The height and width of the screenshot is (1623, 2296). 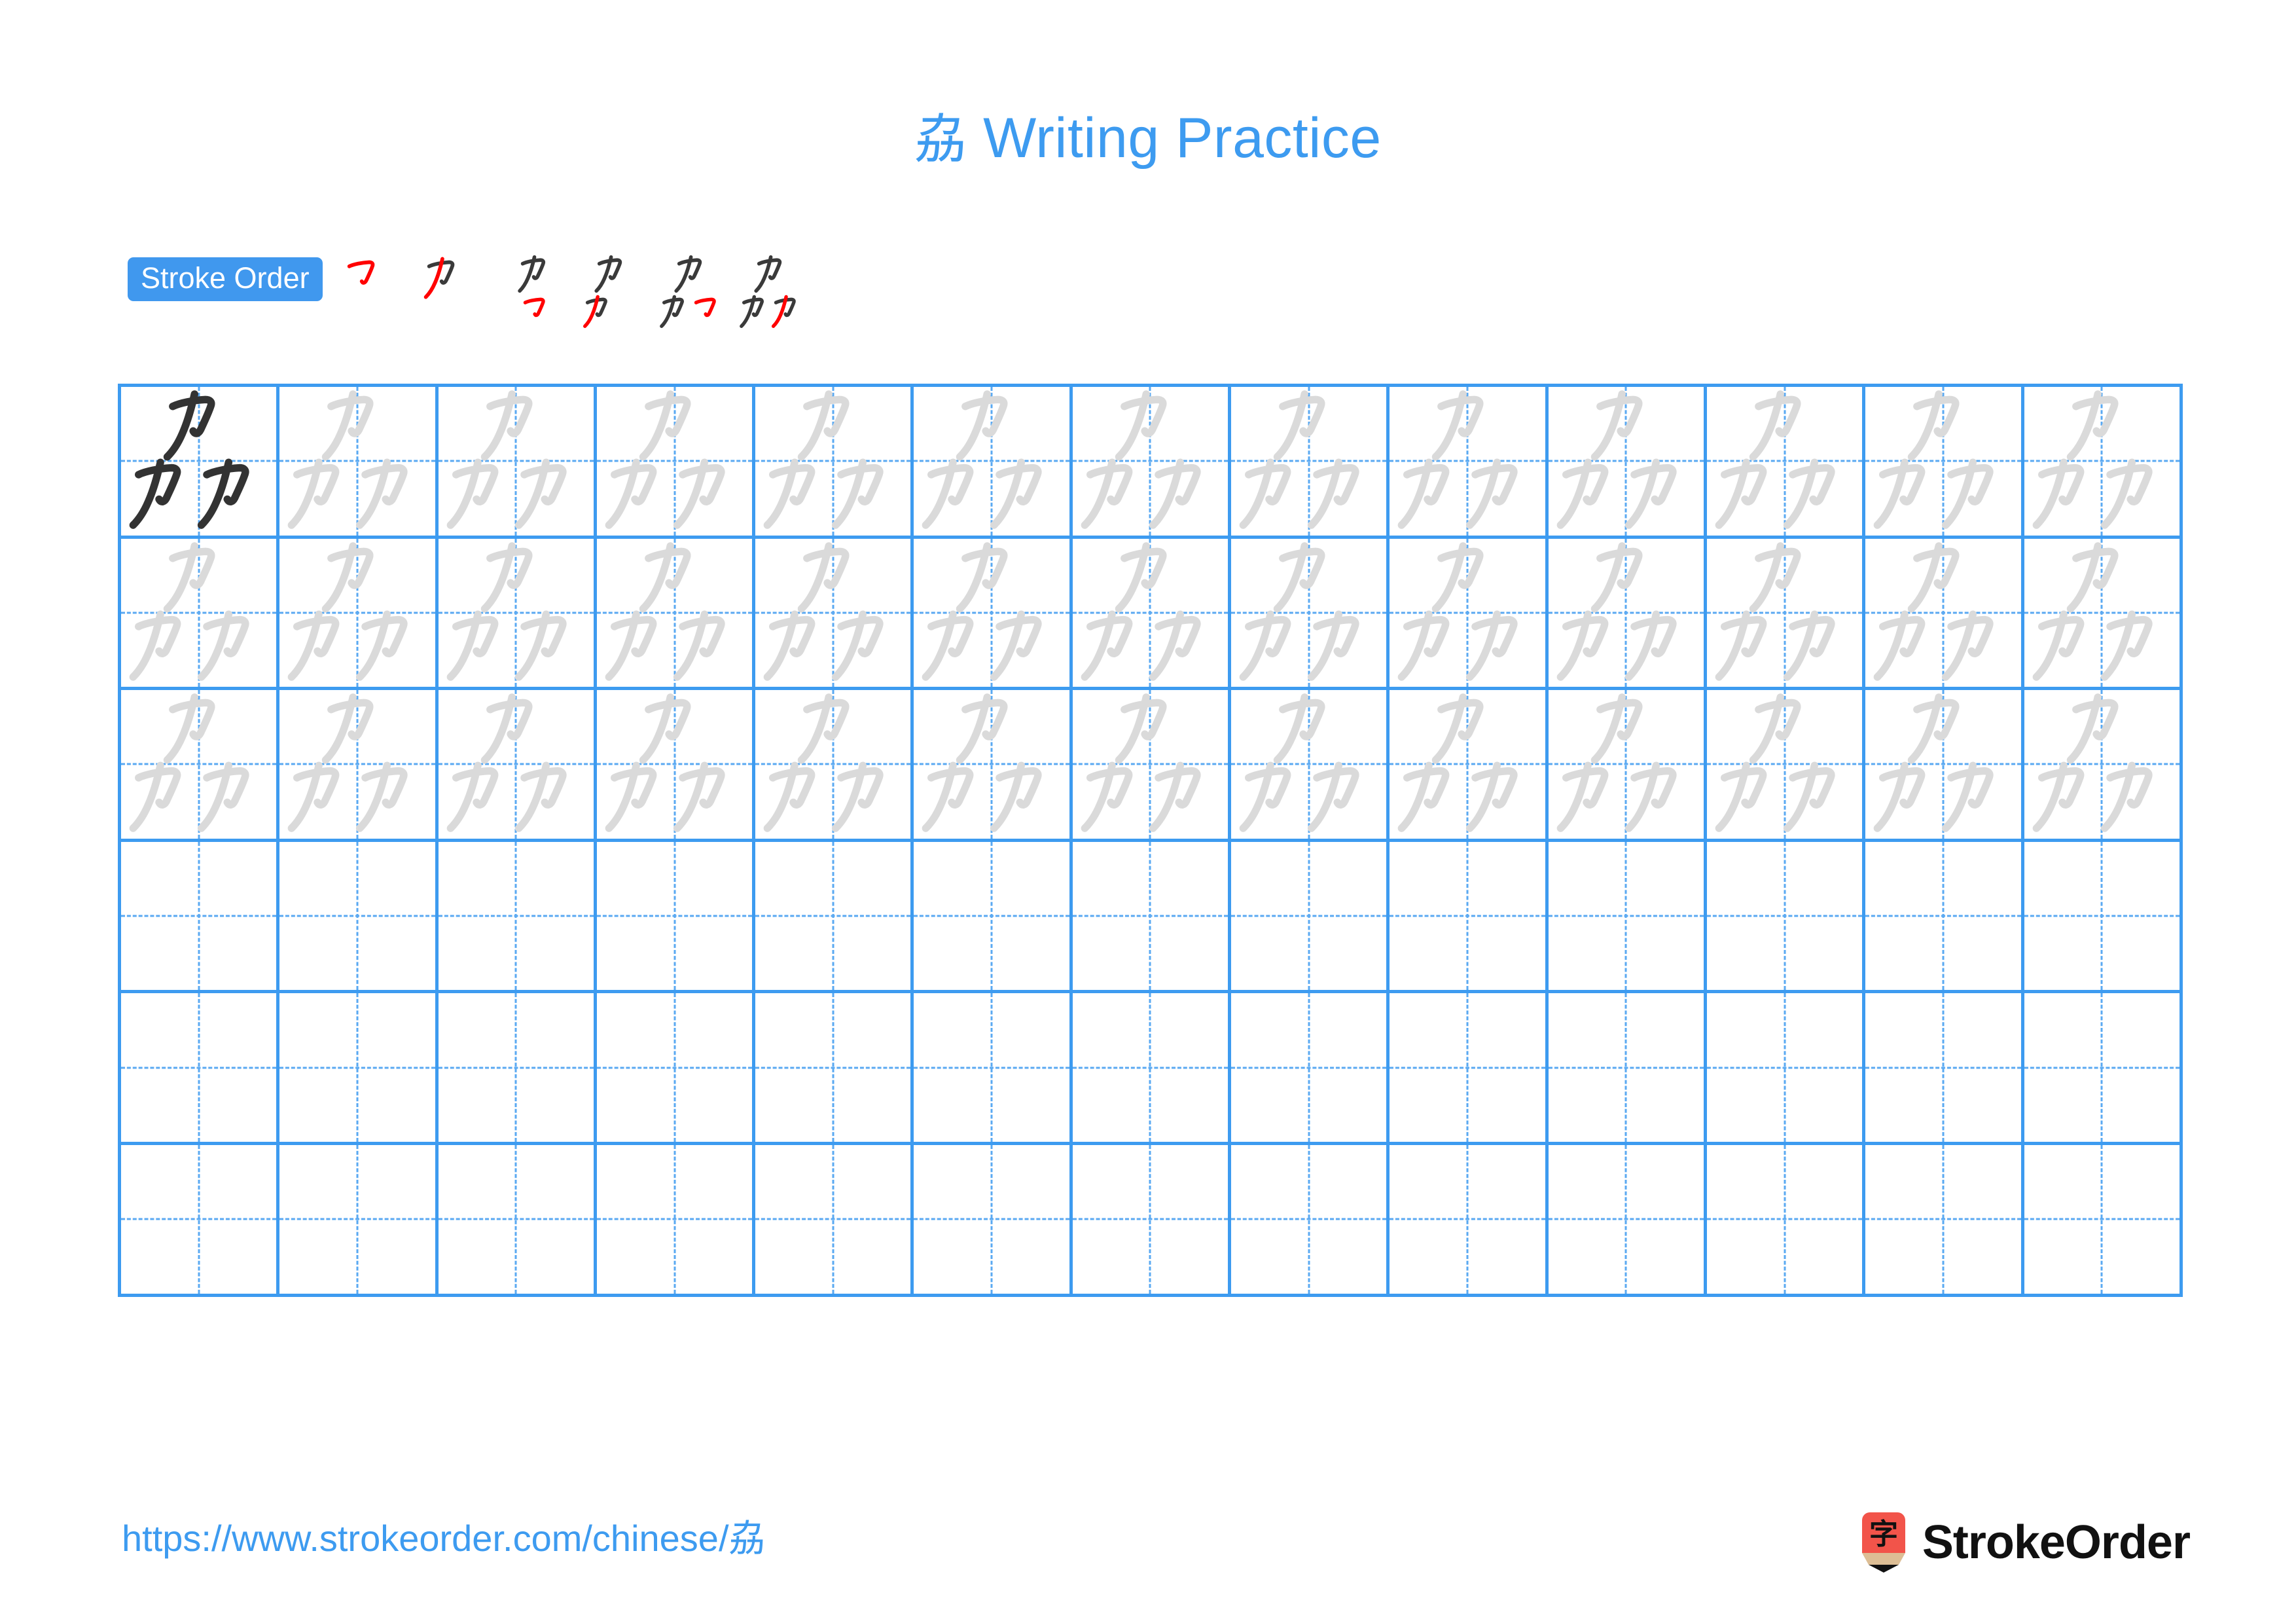 I want to click on grid-cell-r6-c10, so click(x=1627, y=1220).